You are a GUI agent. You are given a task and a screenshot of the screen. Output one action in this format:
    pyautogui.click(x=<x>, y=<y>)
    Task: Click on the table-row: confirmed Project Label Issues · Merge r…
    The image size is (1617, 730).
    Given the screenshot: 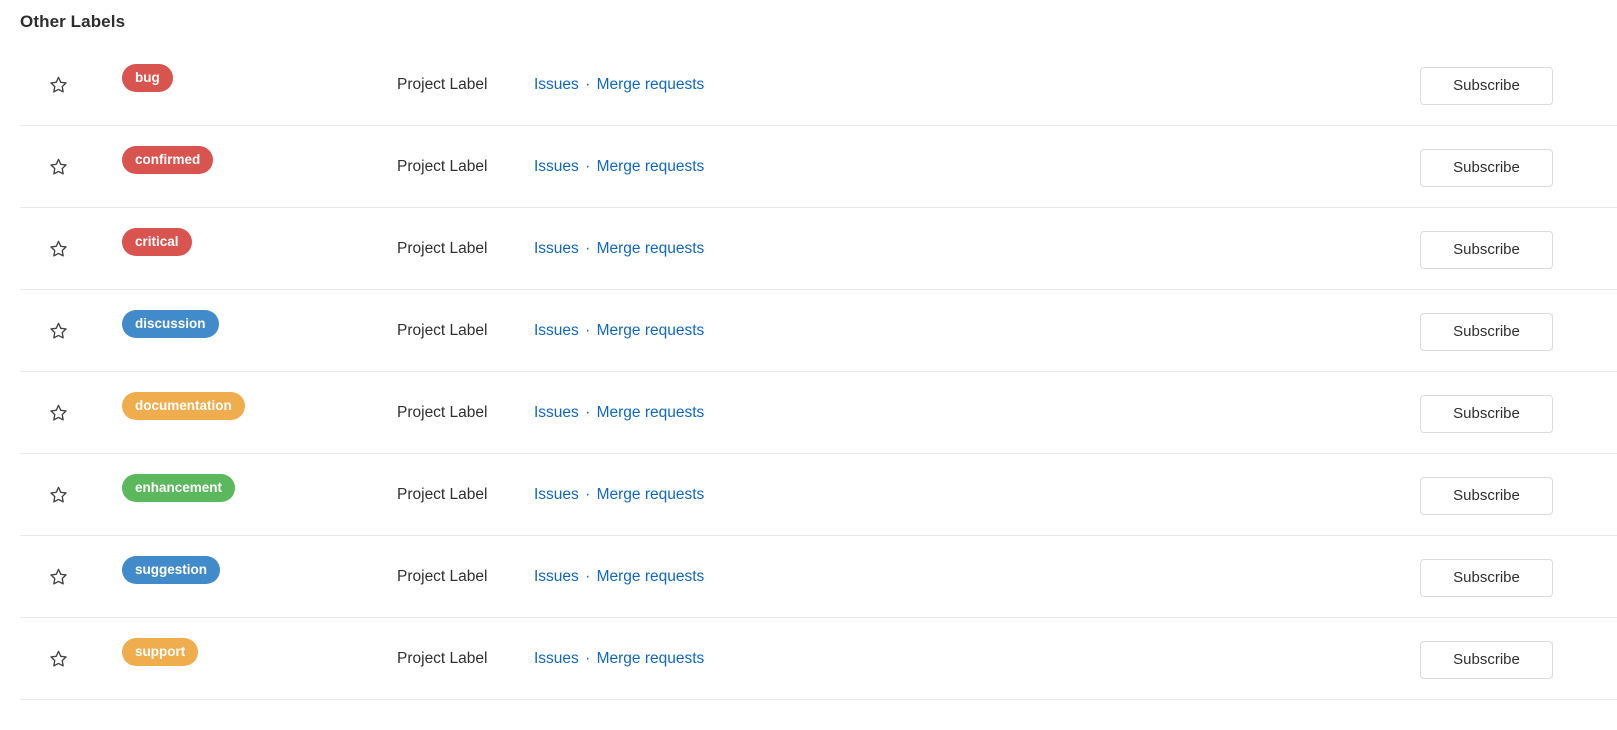 What is the action you would take?
    pyautogui.click(x=818, y=167)
    